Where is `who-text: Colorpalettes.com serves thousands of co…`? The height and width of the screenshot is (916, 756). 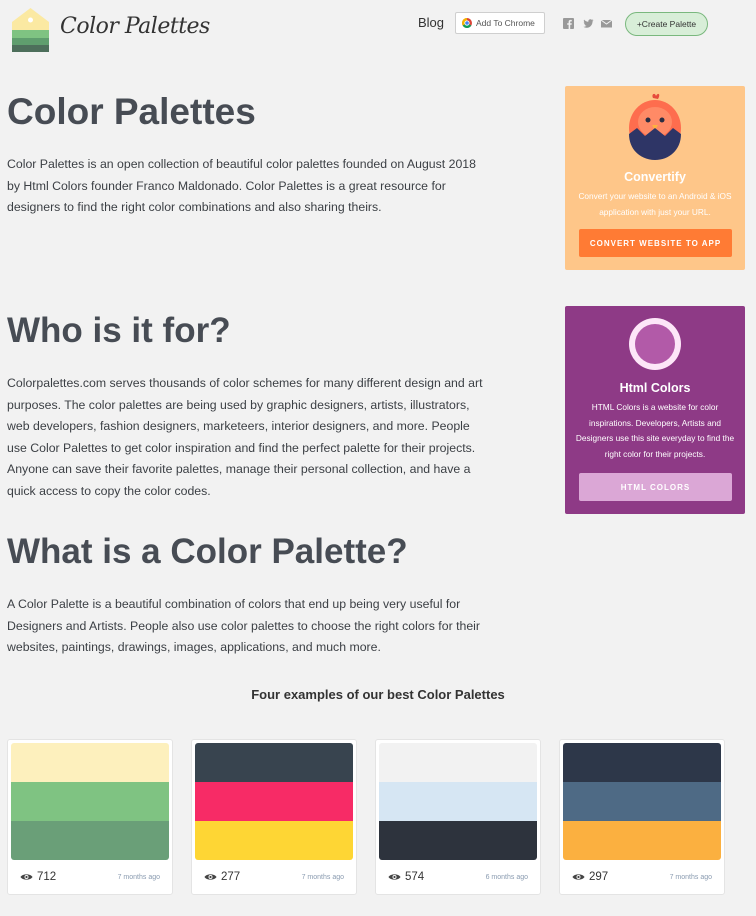 who-text: Colorpalettes.com serves thousands of co… is located at coordinates (245, 437).